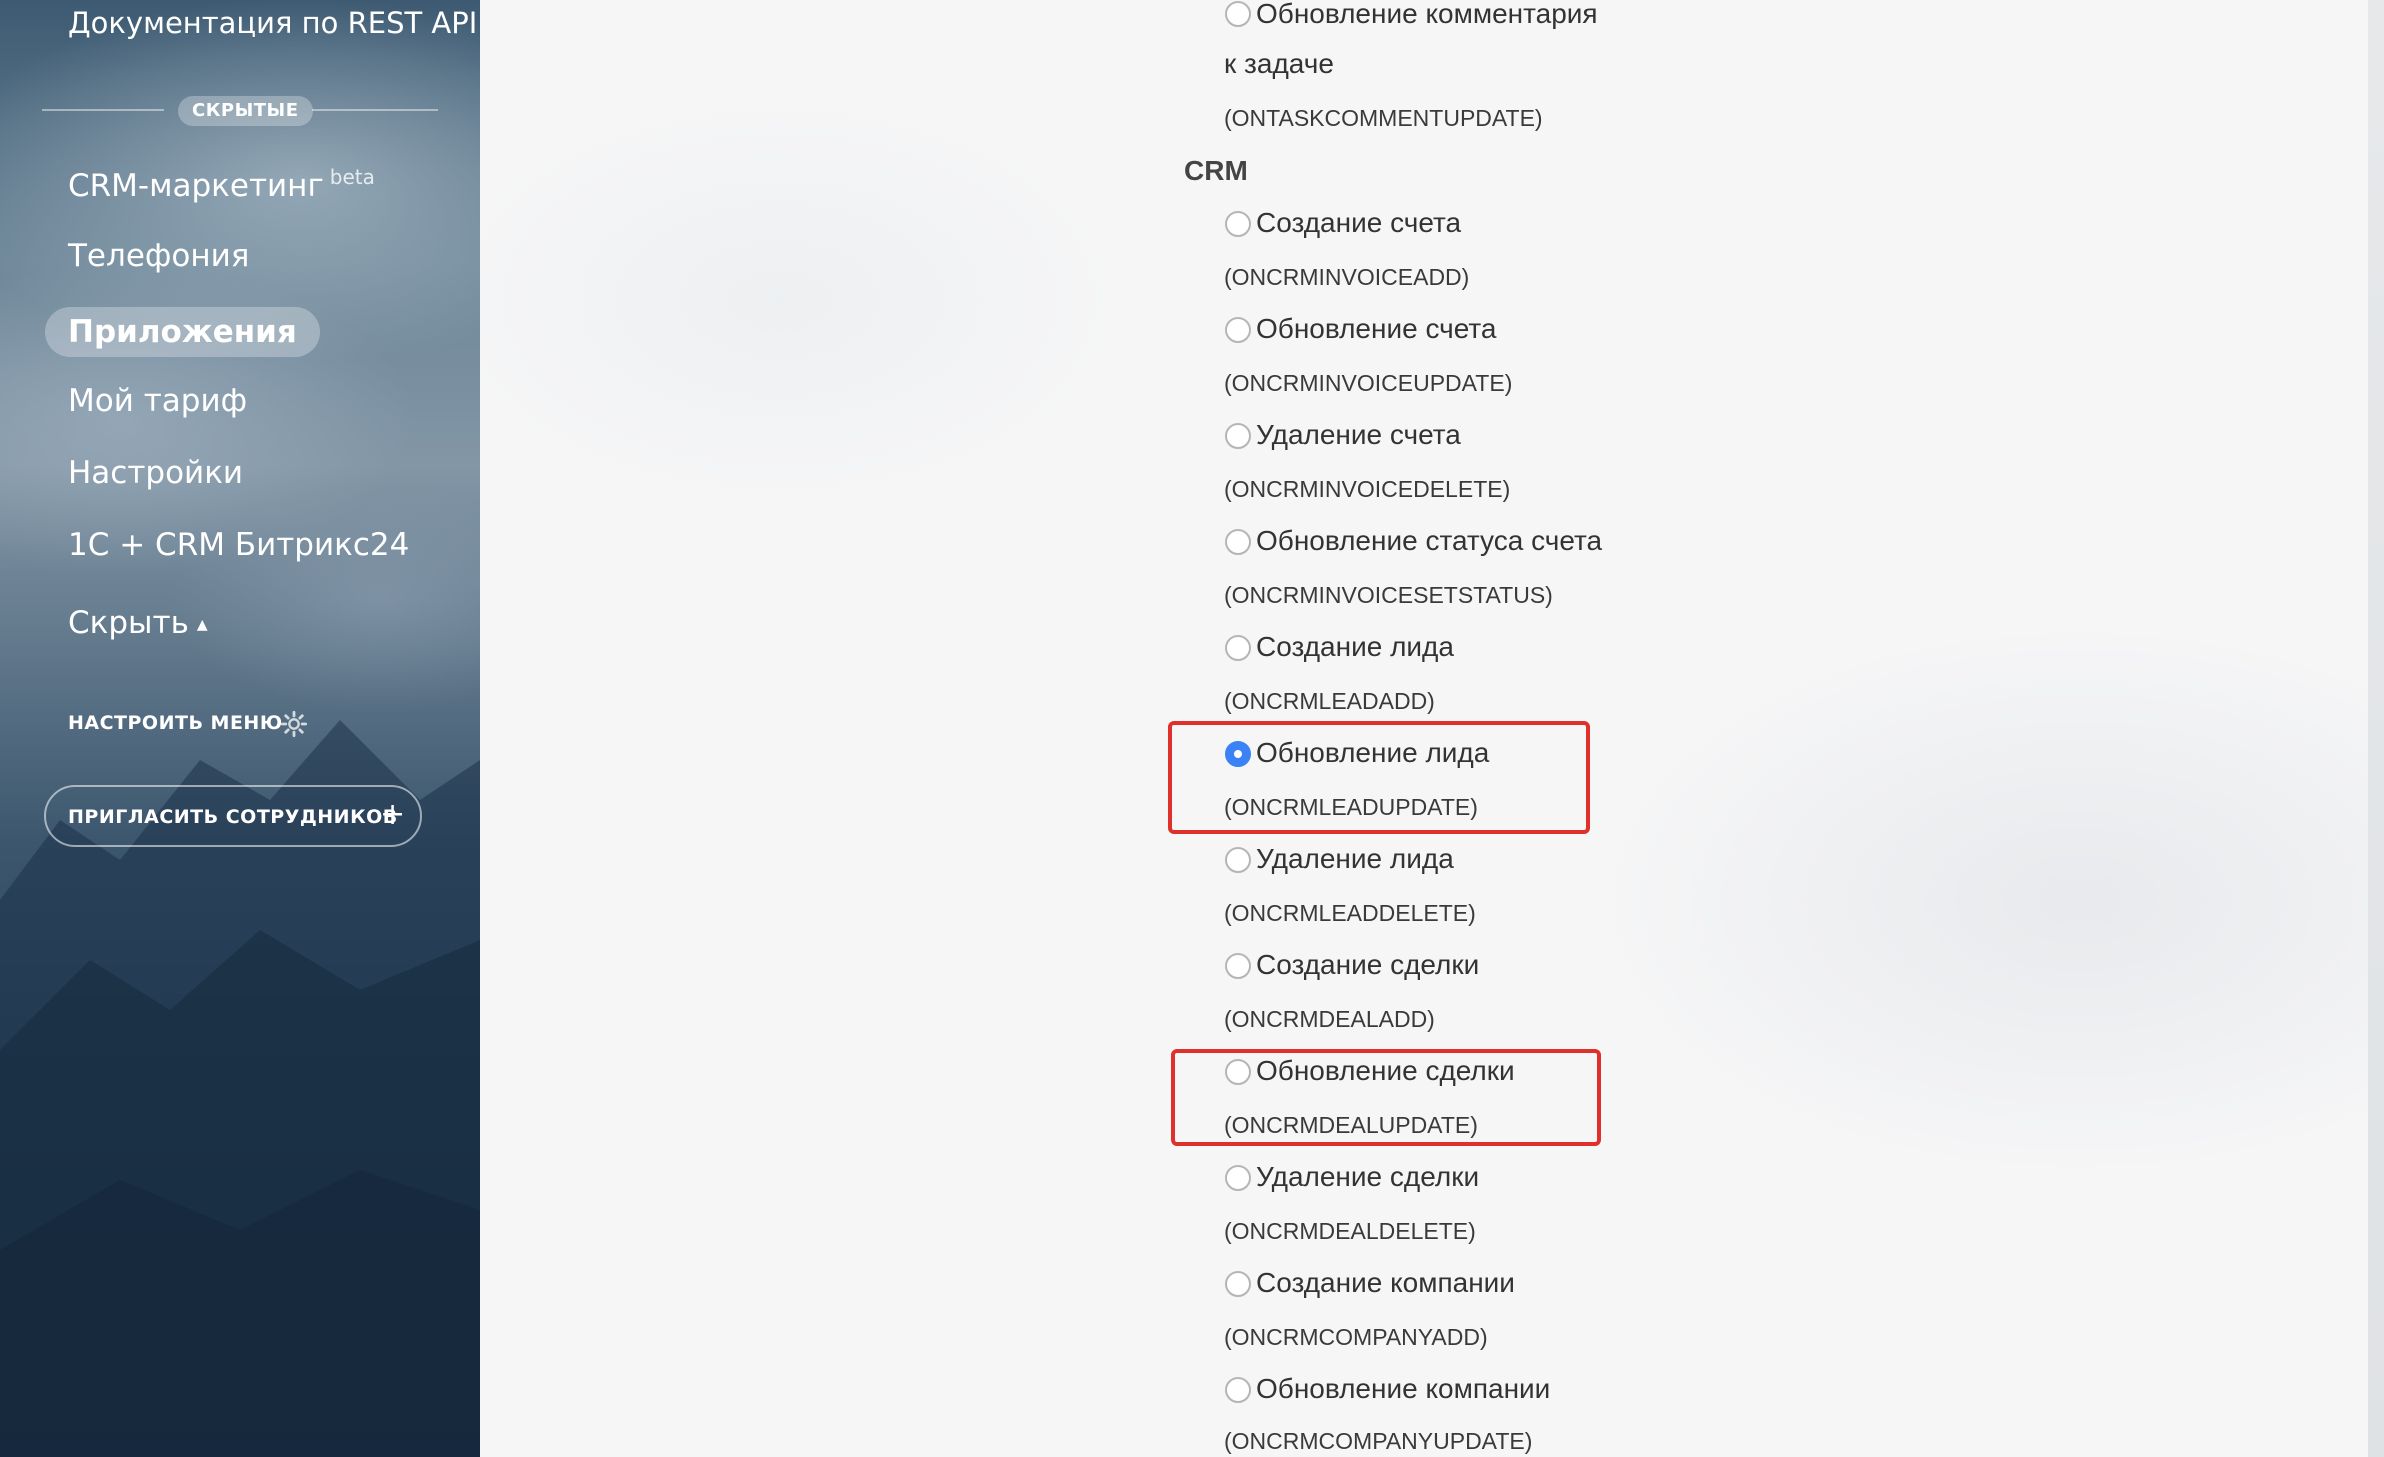 The width and height of the screenshot is (2384, 1457). I want to click on option-label-continued: к задаче, so click(1279, 63).